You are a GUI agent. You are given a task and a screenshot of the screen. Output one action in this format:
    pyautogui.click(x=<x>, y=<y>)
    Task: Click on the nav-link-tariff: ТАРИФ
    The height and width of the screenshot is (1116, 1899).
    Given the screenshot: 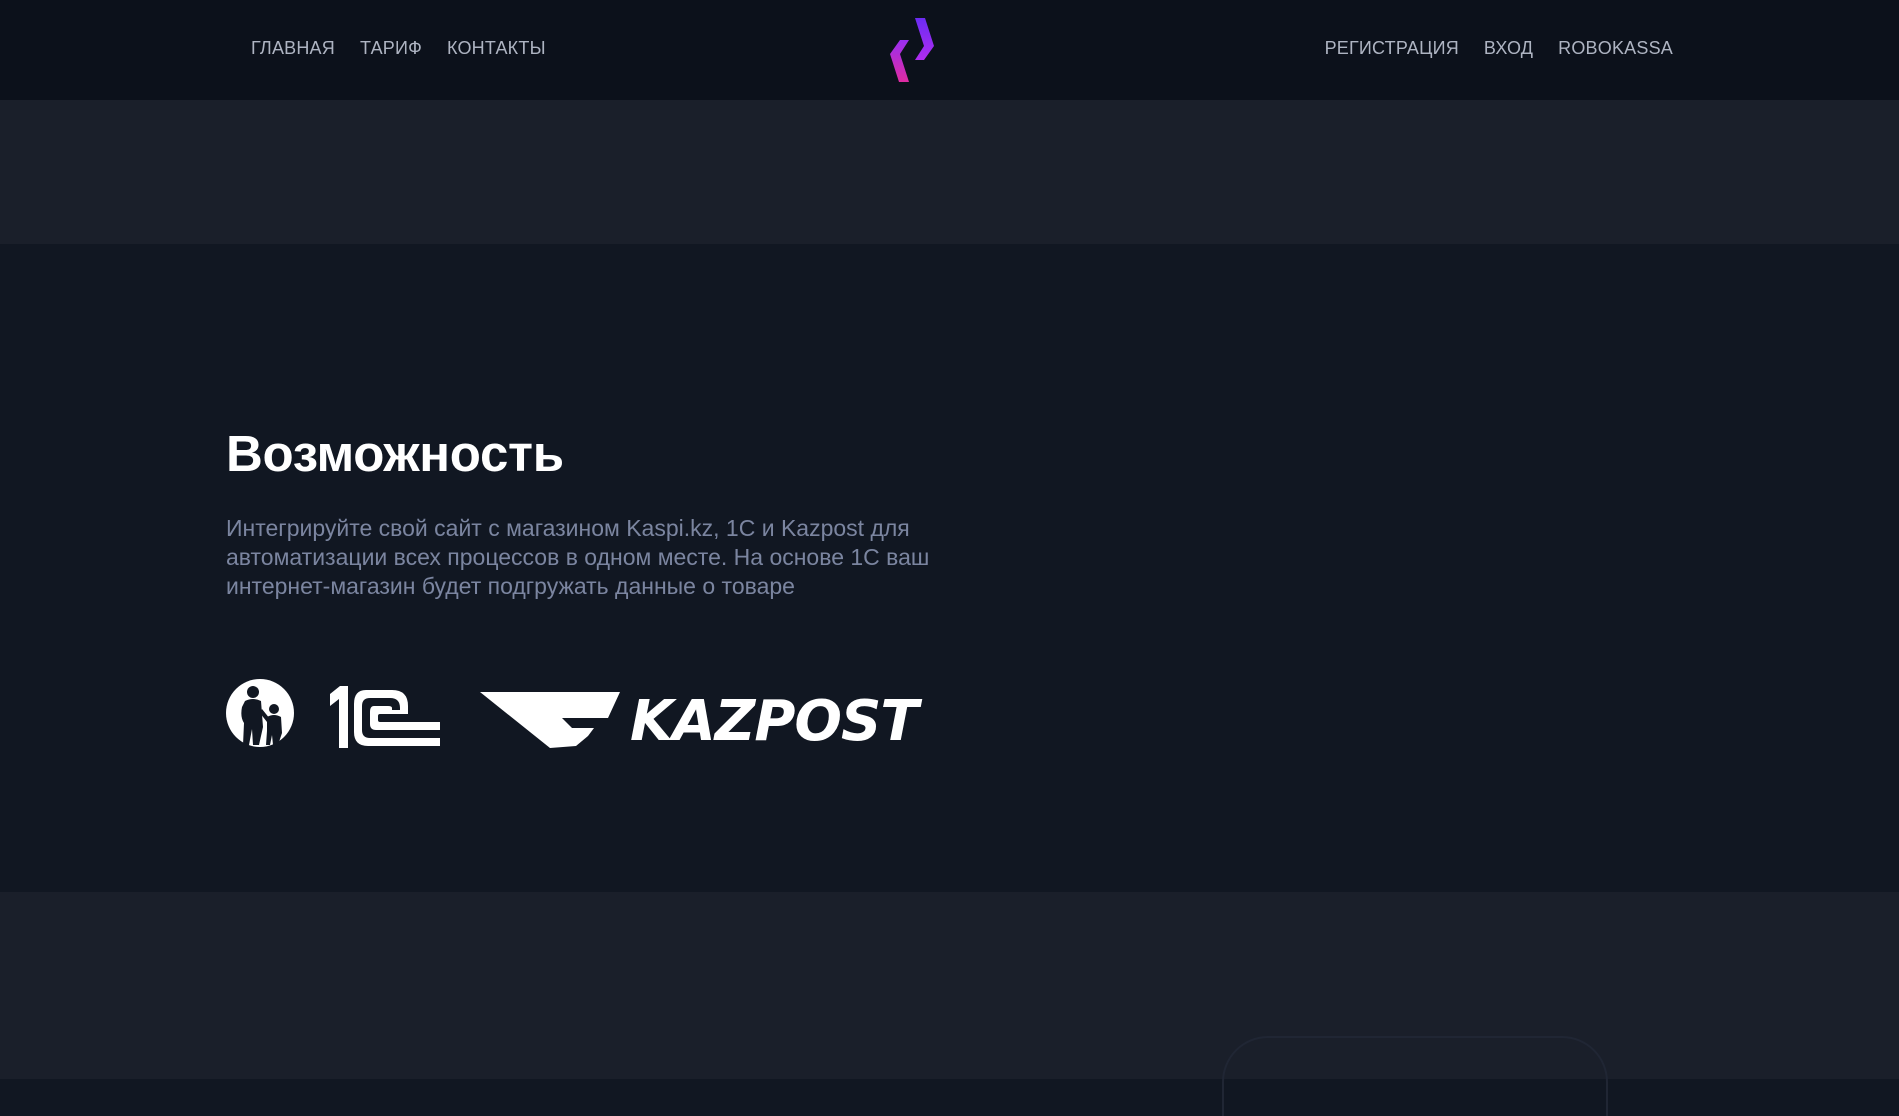 What is the action you would take?
    pyautogui.click(x=391, y=48)
    